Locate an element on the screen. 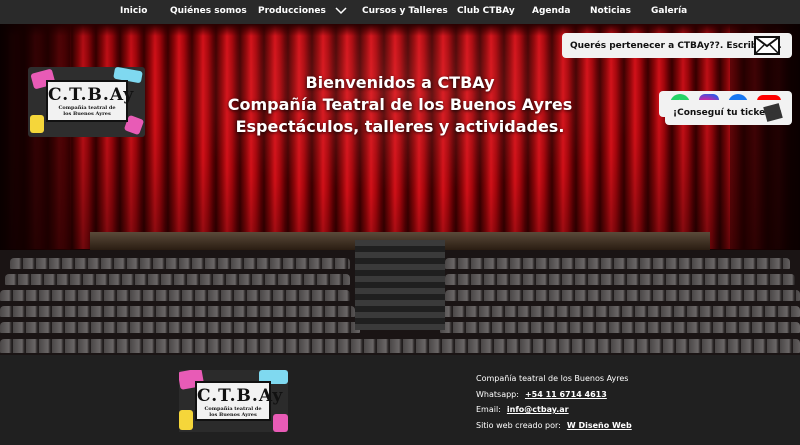  footer-credit-row: Sitio web creado por: W Diseño Web is located at coordinates (554, 426).